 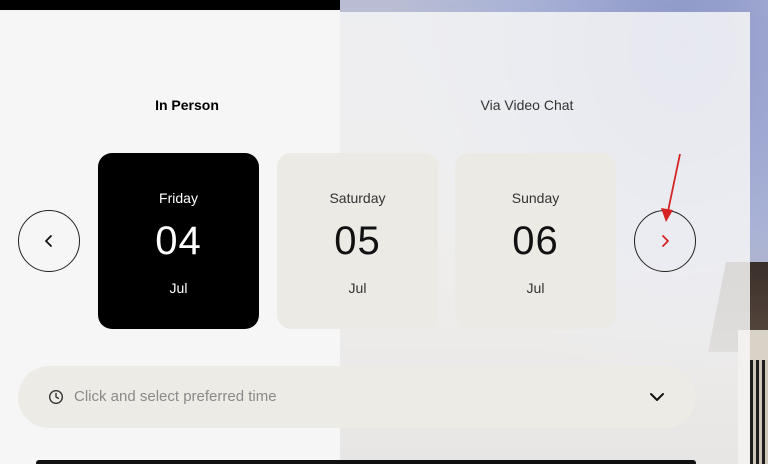 What do you see at coordinates (759, 412) in the screenshot?
I see `house-fence` at bounding box center [759, 412].